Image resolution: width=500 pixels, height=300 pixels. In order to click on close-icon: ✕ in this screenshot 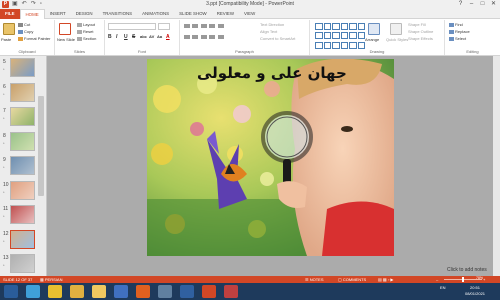, I will do `click(493, 4)`.